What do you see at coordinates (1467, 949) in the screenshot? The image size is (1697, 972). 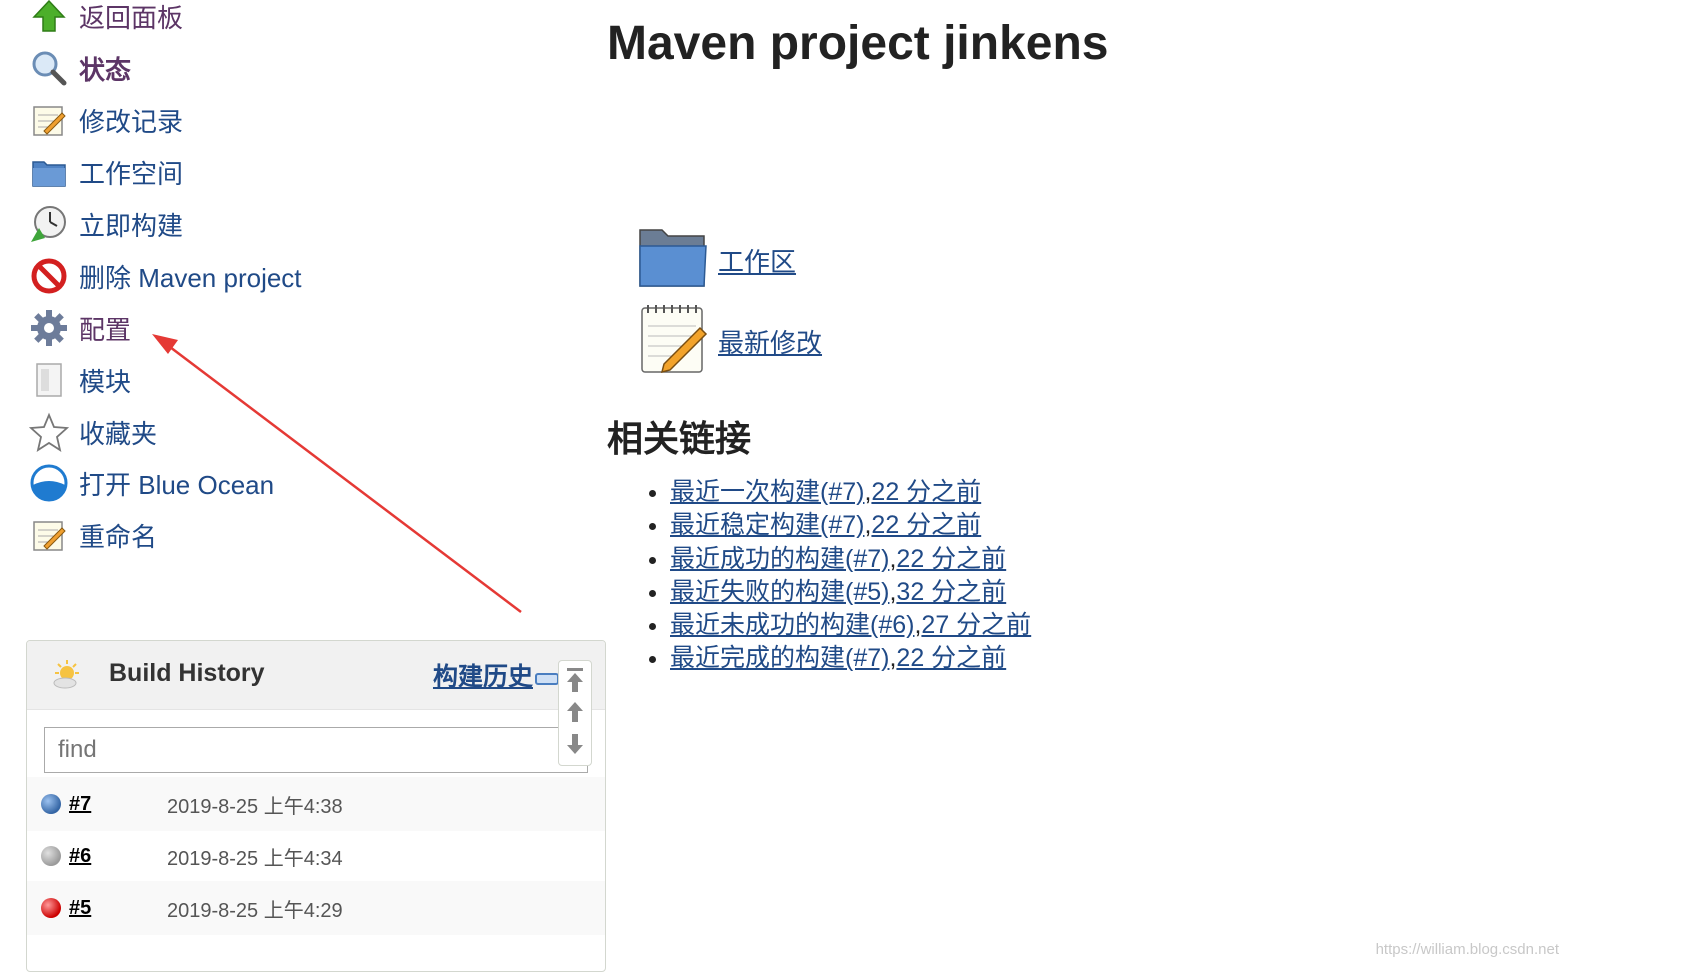 I see `watermark: https://william.blog.csdn.net` at bounding box center [1467, 949].